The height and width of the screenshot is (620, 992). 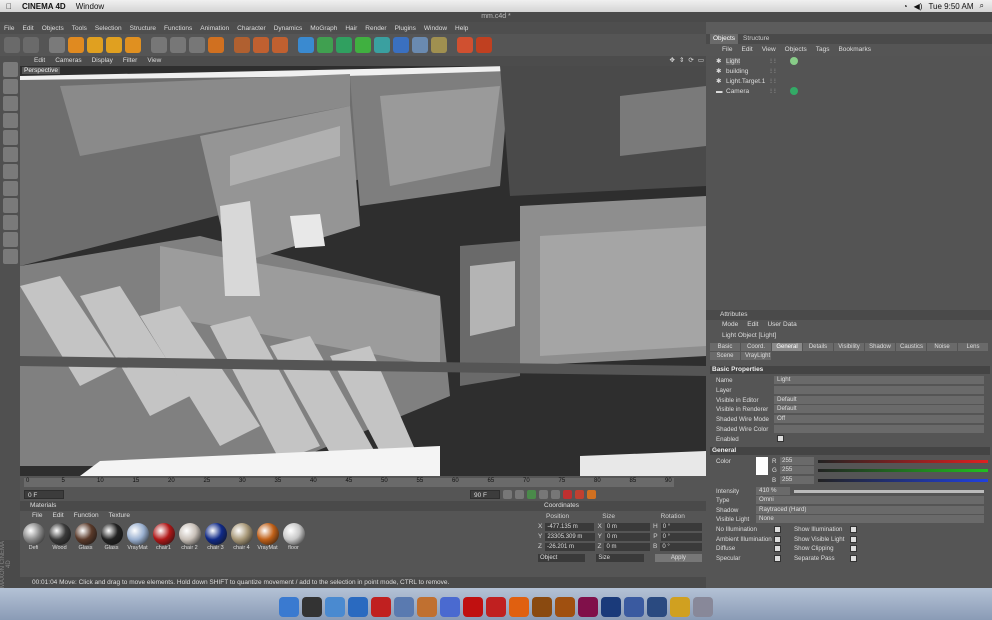 I want to click on scale-icon, so click(x=95, y=45).